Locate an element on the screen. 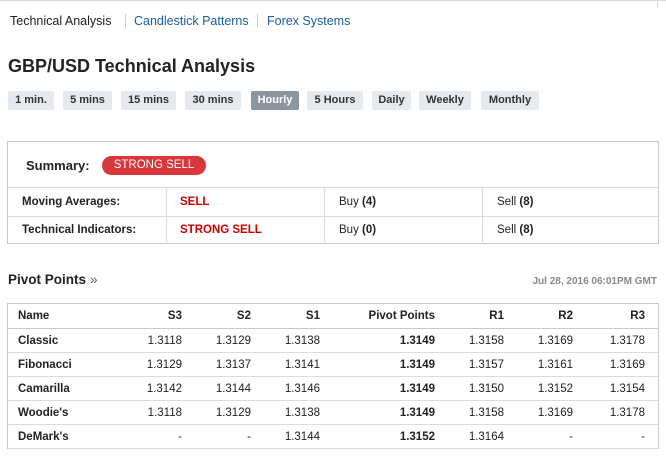  row-name: Classic is located at coordinates (38, 341).